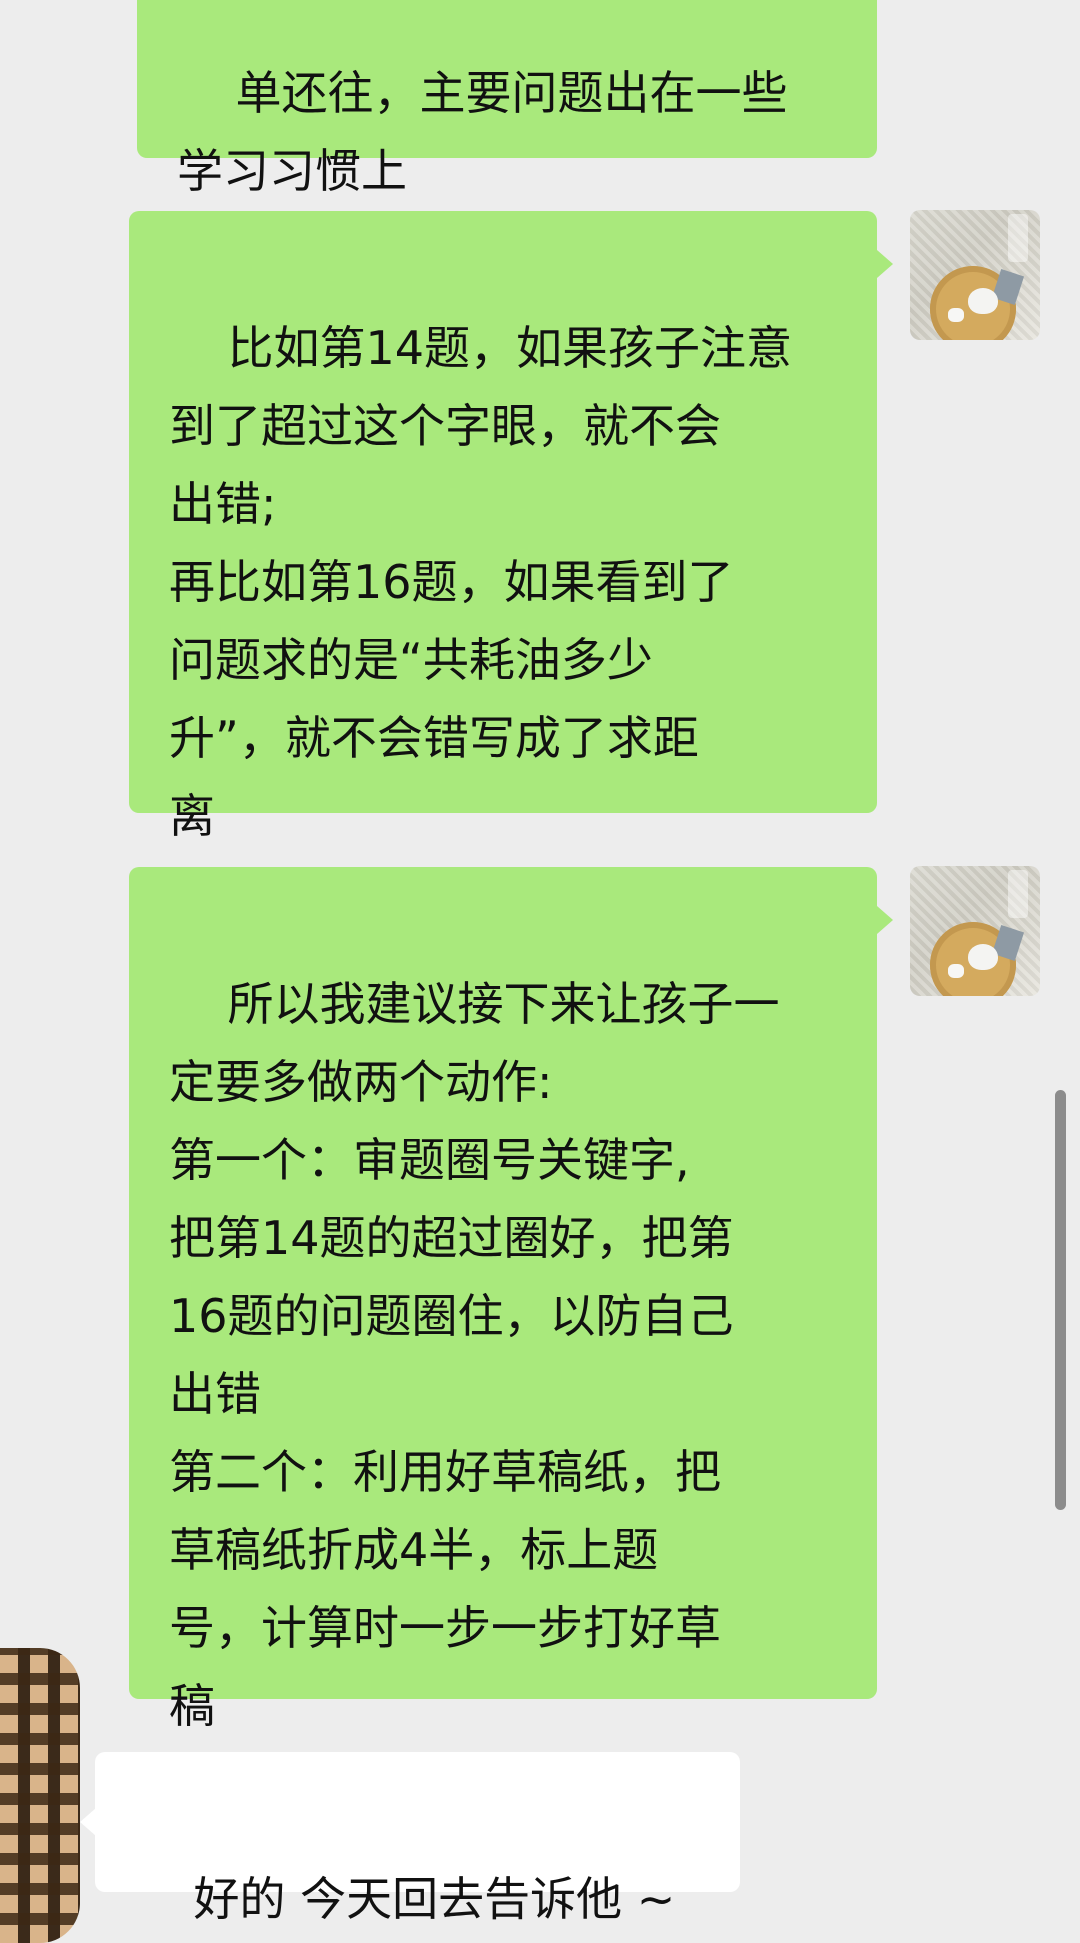 The width and height of the screenshot is (1080, 1943). What do you see at coordinates (1060, 1300) in the screenshot?
I see `scrollbar` at bounding box center [1060, 1300].